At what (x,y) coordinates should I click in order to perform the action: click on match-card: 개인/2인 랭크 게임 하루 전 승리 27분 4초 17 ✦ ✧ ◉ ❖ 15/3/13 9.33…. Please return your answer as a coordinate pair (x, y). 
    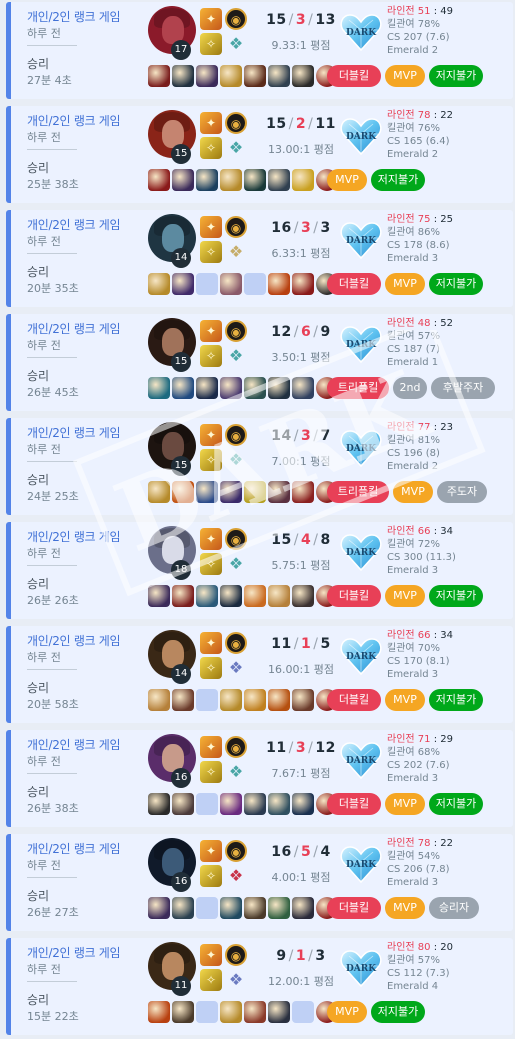
    Looking at the image, I should click on (259, 50).